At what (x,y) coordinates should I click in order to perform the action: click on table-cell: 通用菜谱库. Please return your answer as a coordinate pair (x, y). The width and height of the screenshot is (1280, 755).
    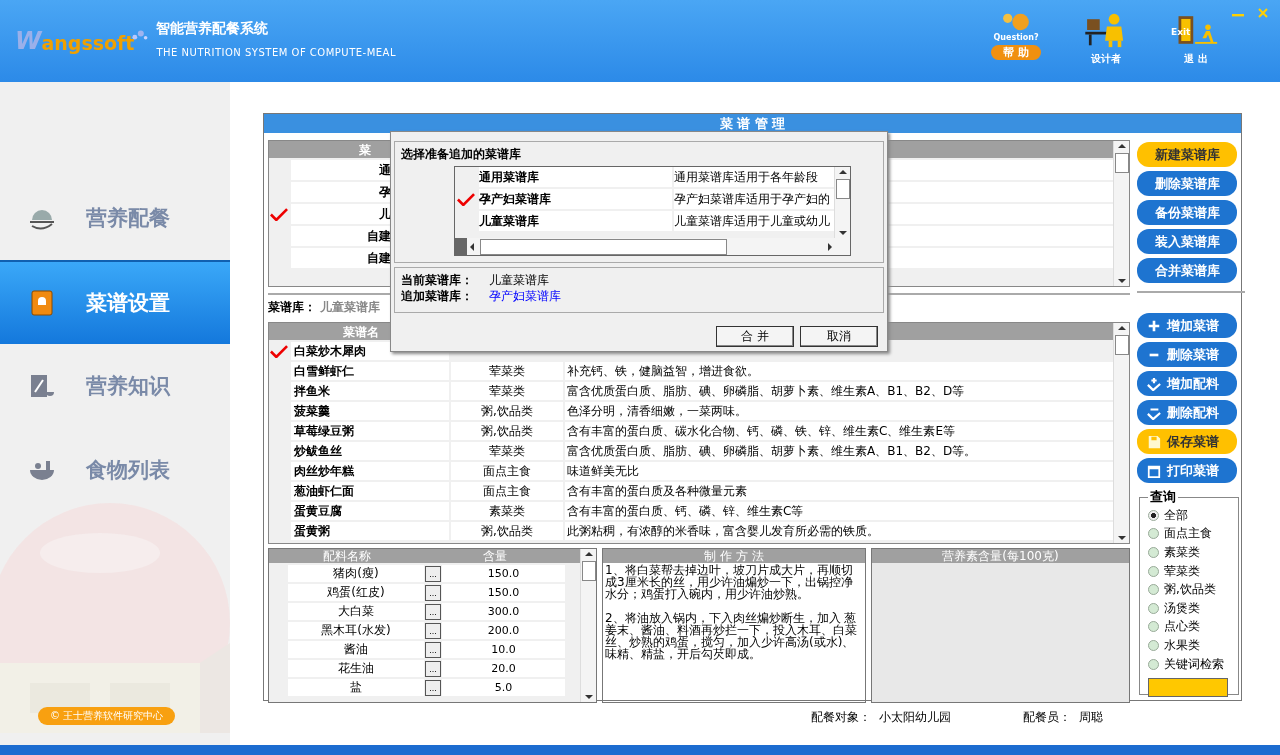
    Looking at the image, I should click on (575, 177).